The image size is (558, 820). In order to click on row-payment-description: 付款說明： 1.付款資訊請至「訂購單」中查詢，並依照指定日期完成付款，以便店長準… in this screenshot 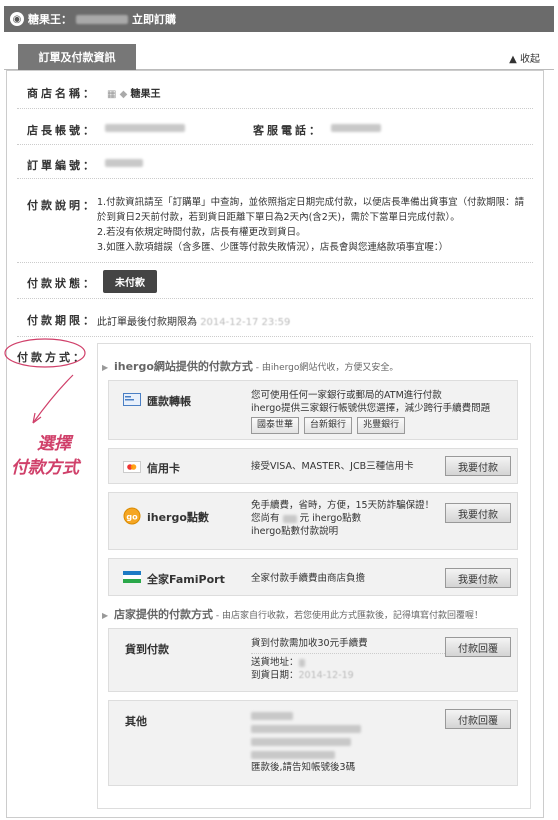, I will do `click(275, 221)`.